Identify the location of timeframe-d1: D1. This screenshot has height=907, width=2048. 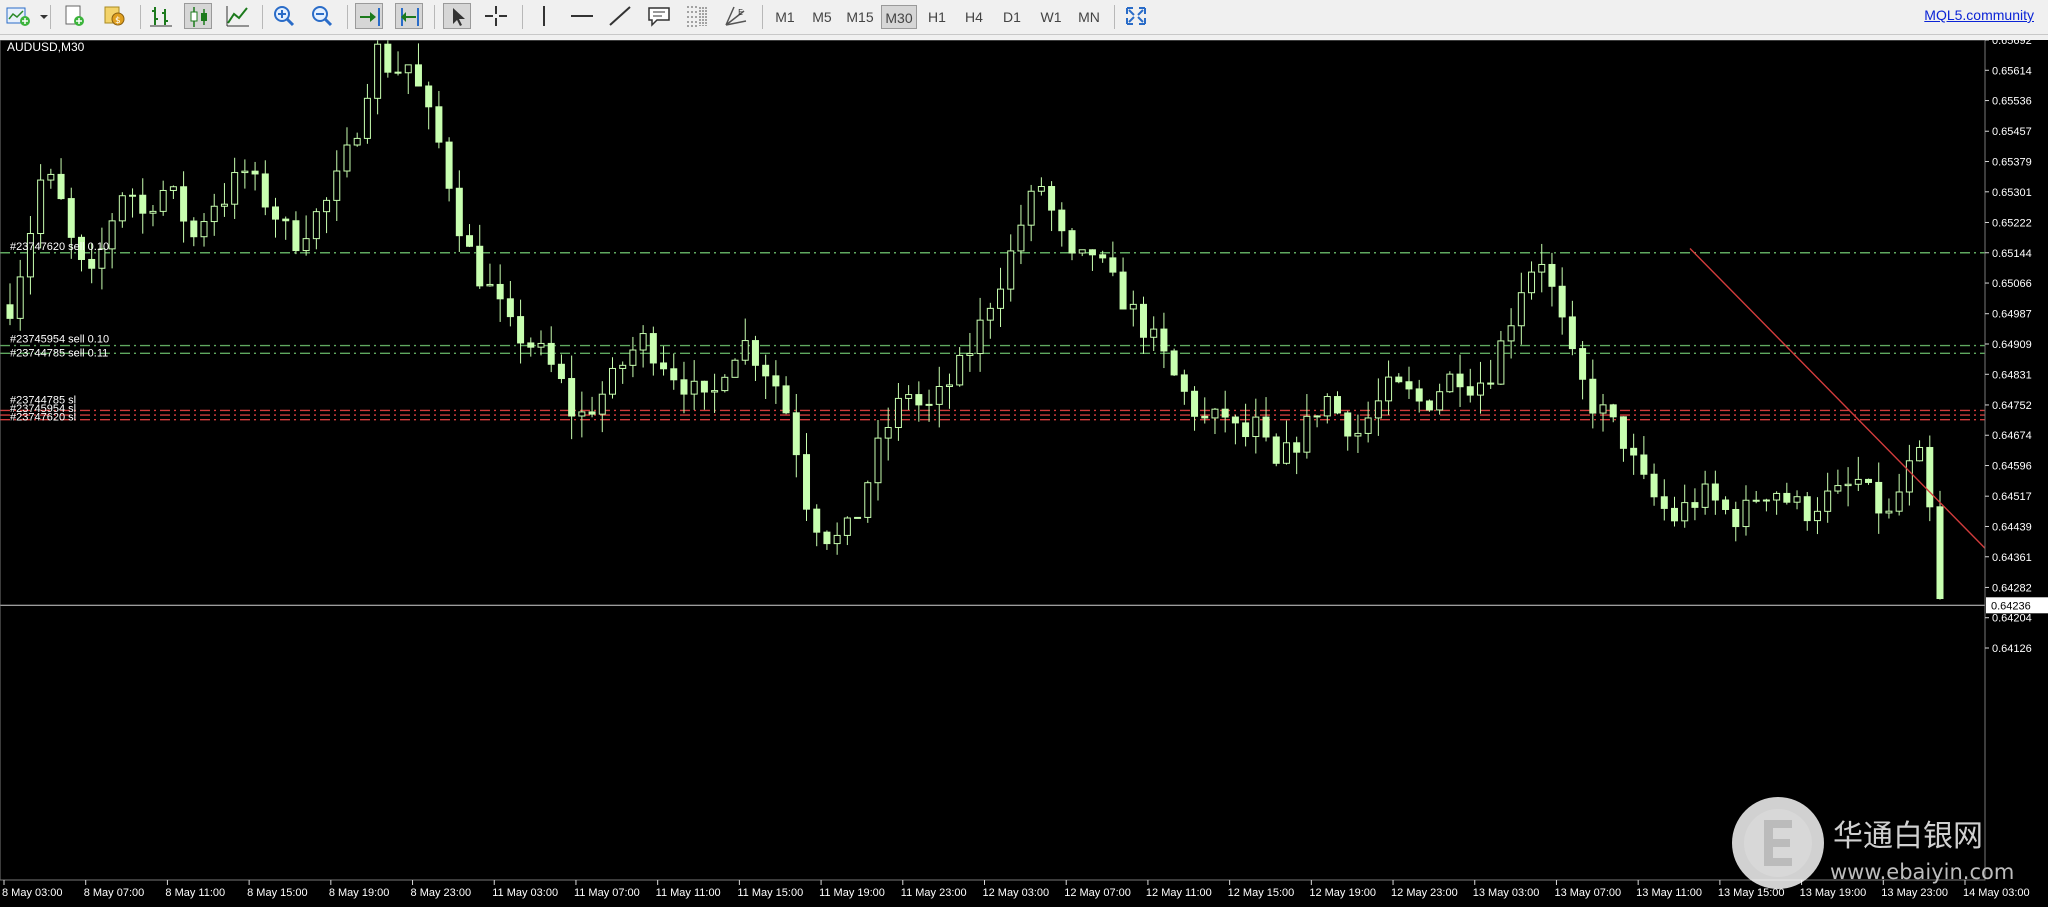
(1012, 17).